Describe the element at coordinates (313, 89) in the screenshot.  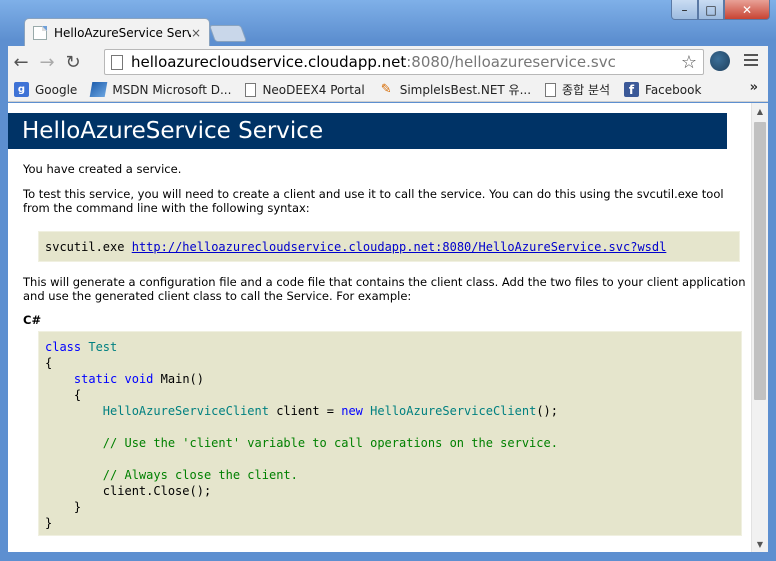
I see `bookmark-label: NeoDEEX4 Portal` at that location.